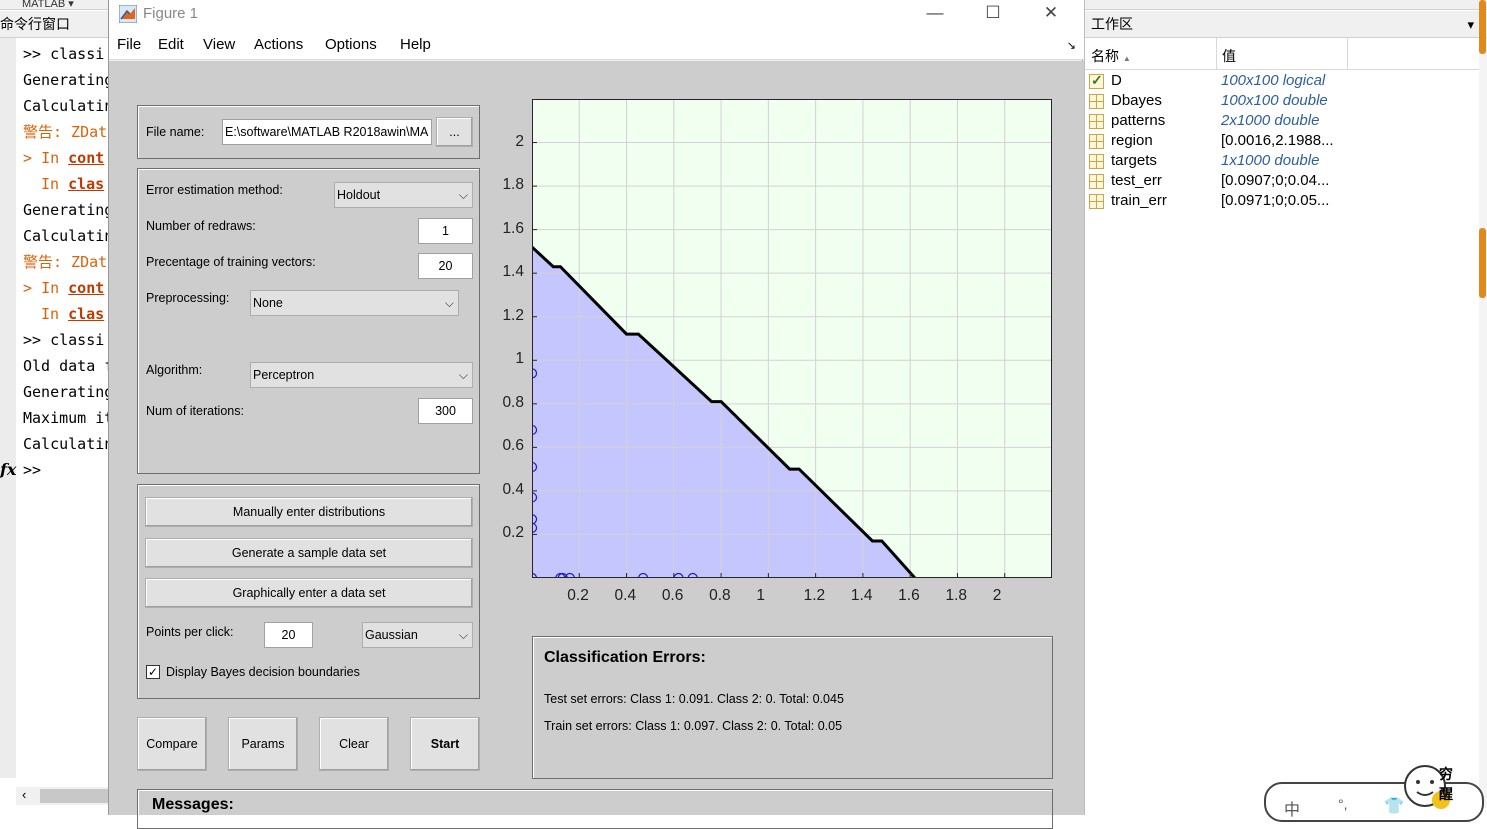 This screenshot has height=829, width=1487. What do you see at coordinates (354, 303) in the screenshot?
I see `preprocessing-select: None ⌵` at bounding box center [354, 303].